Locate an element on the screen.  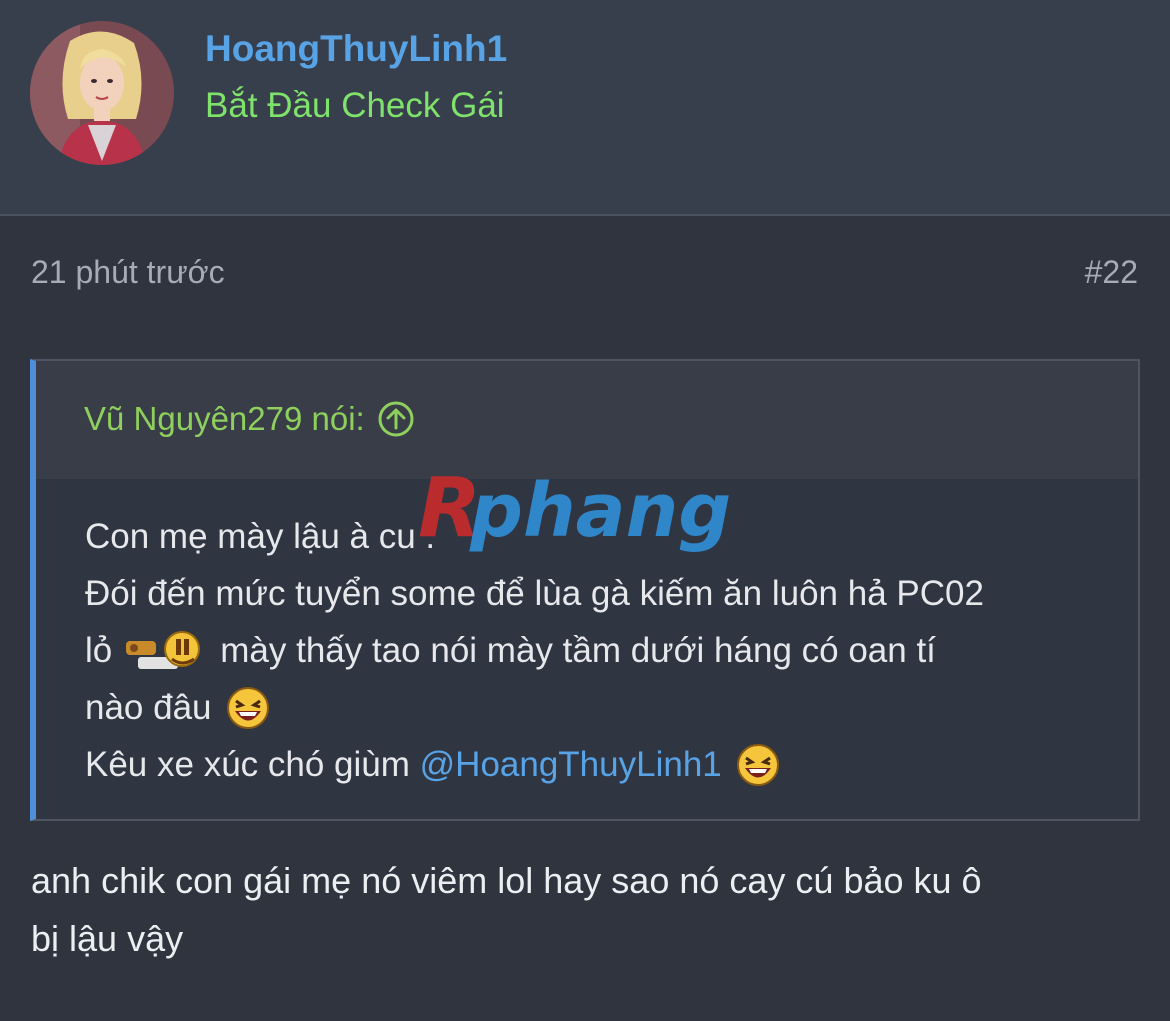
emote-icon is located at coordinates (163, 649).